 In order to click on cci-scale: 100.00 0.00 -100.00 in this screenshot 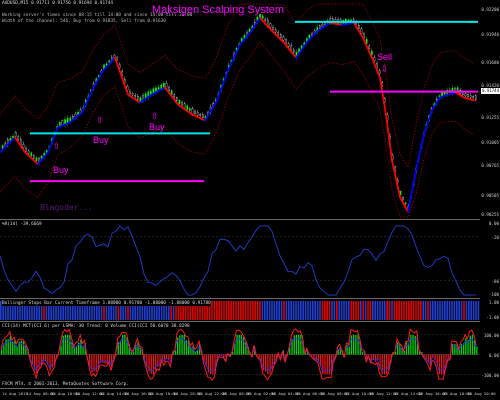, I will do `click(490, 355)`.